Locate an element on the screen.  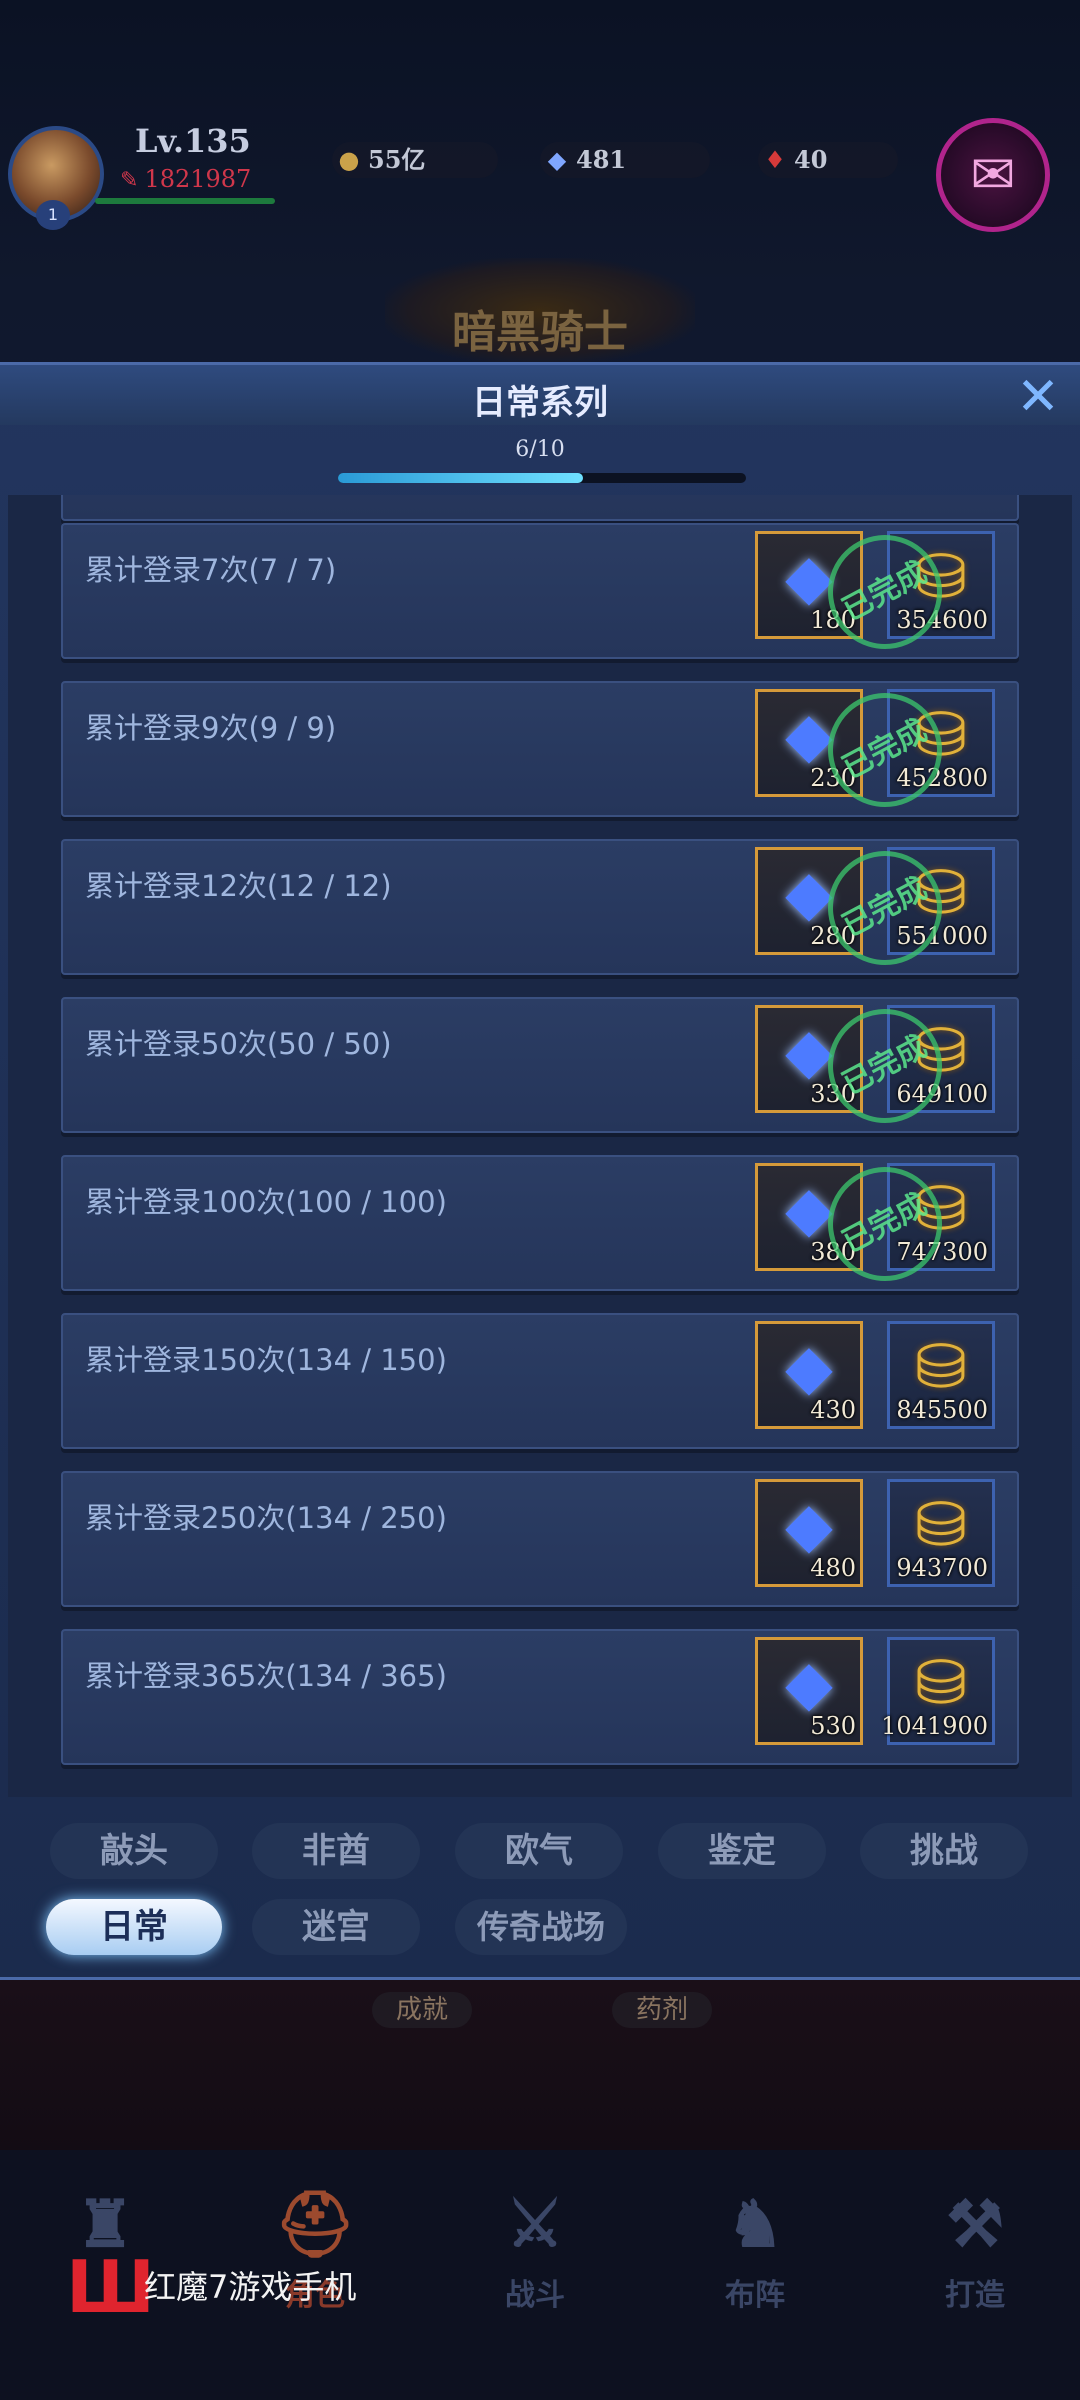
sword-icon: ✎ is located at coordinates (129, 180).